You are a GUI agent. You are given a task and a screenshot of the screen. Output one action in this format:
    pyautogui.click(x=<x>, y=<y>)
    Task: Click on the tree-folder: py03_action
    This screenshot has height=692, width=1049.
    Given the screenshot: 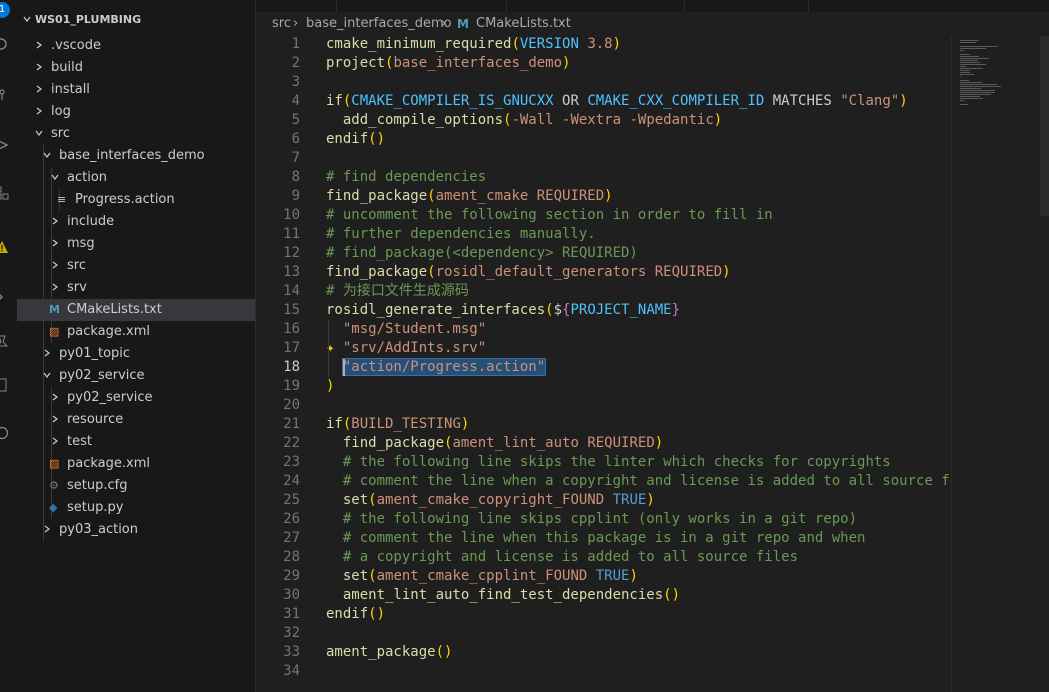 What is the action you would take?
    pyautogui.click(x=136, y=530)
    